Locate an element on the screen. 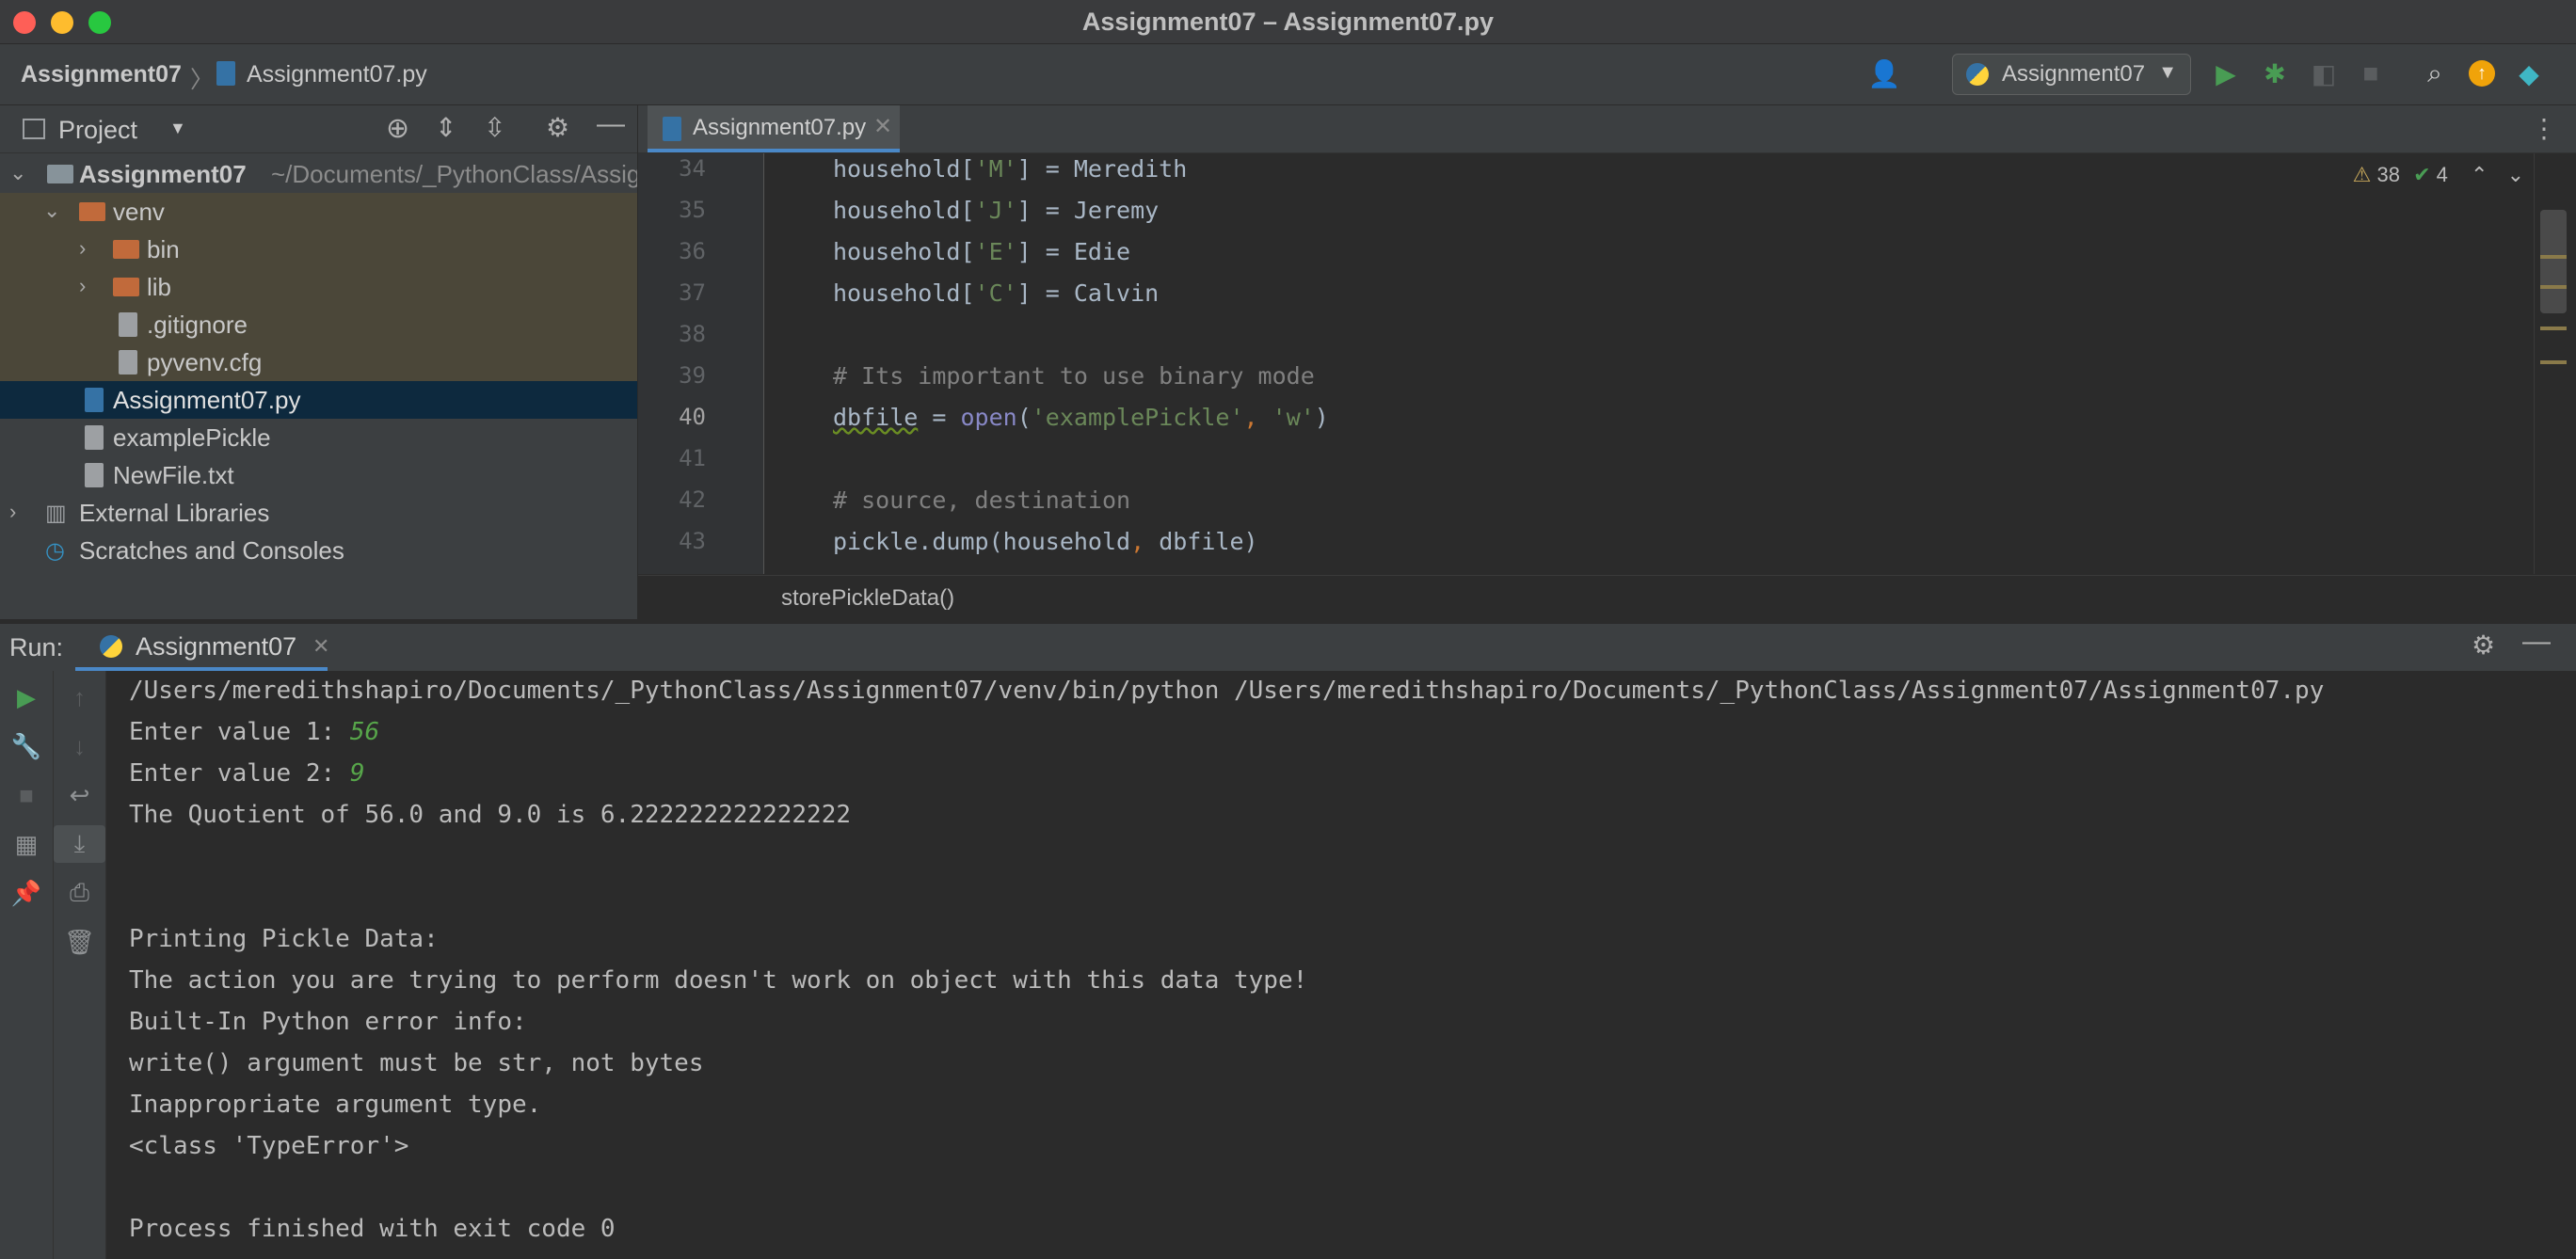 Image resolution: width=2576 pixels, height=1259 pixels. tree-item-examplepickle: examplePickle is located at coordinates (318, 438).